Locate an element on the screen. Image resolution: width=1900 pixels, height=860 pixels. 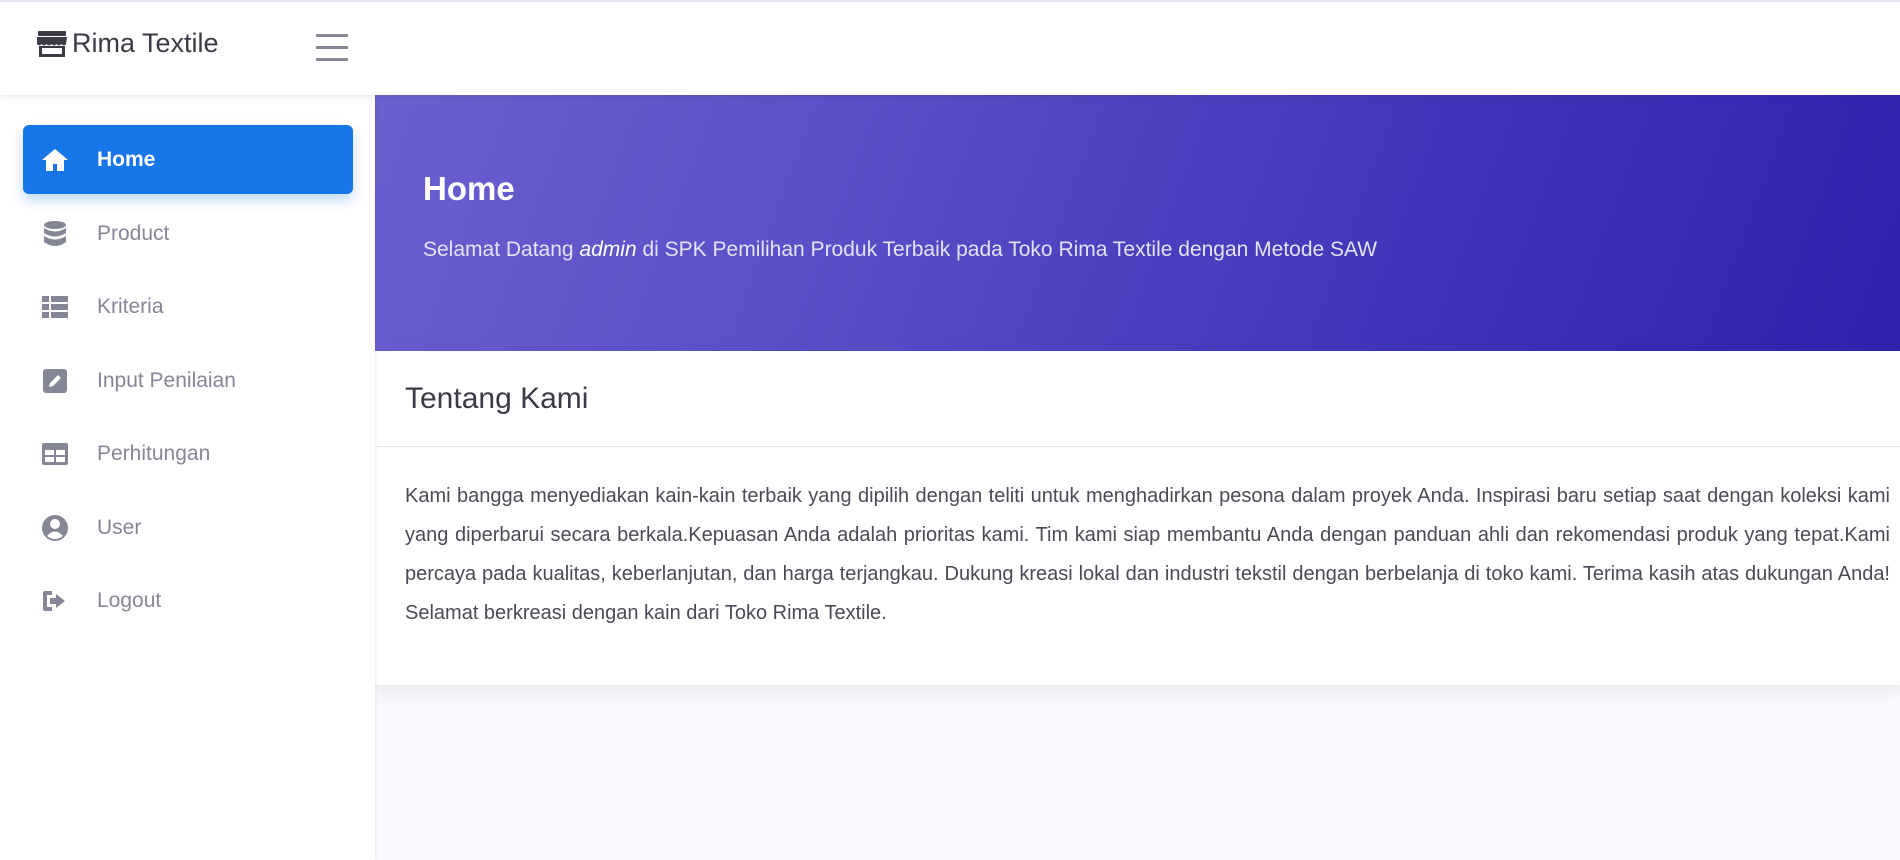
sidebar-item-label: Logout is located at coordinates (129, 600).